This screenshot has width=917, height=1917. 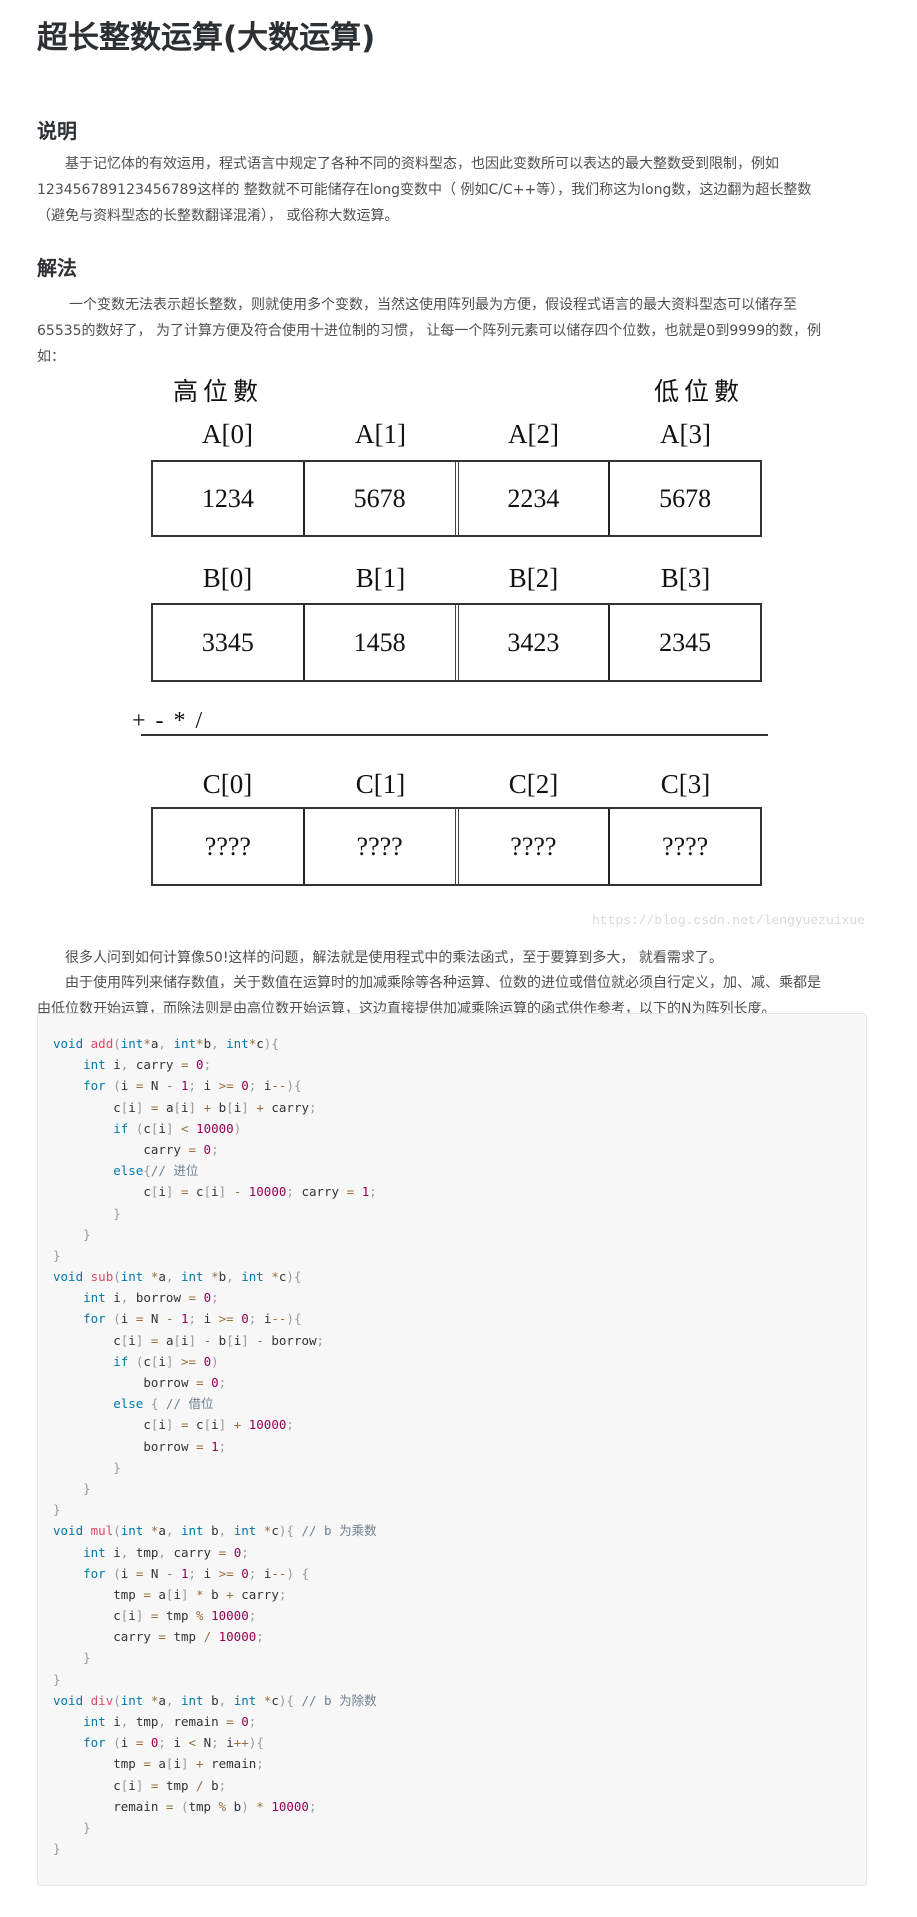 What do you see at coordinates (219, 1340) in the screenshot?
I see `code-line: c[i] = a[i] - b[i] - borrow;` at bounding box center [219, 1340].